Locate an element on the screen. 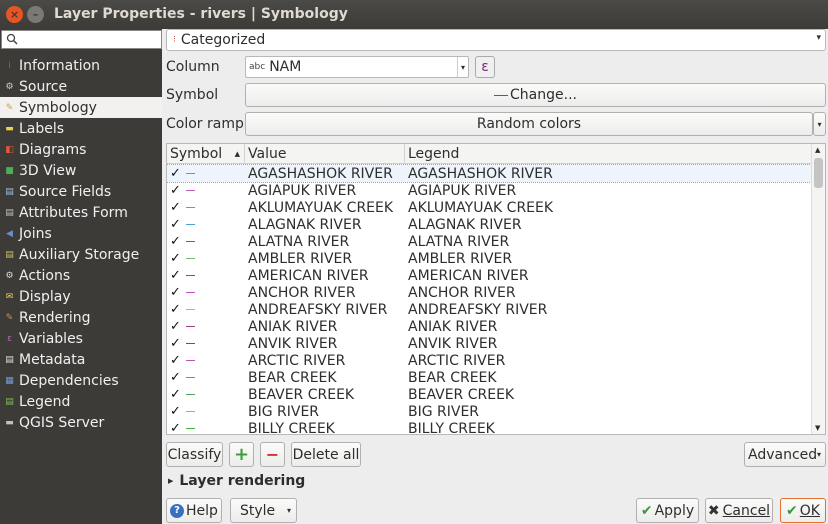 The image size is (828, 524). sidebar-search-input is located at coordinates (81, 39).